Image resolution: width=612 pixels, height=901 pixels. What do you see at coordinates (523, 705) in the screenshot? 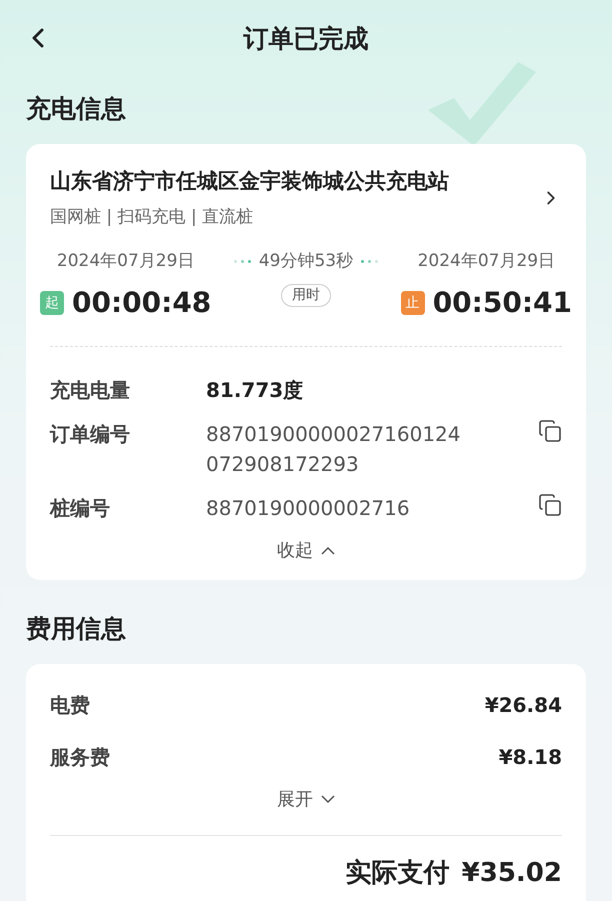
I see `fee-value: ¥26.84` at bounding box center [523, 705].